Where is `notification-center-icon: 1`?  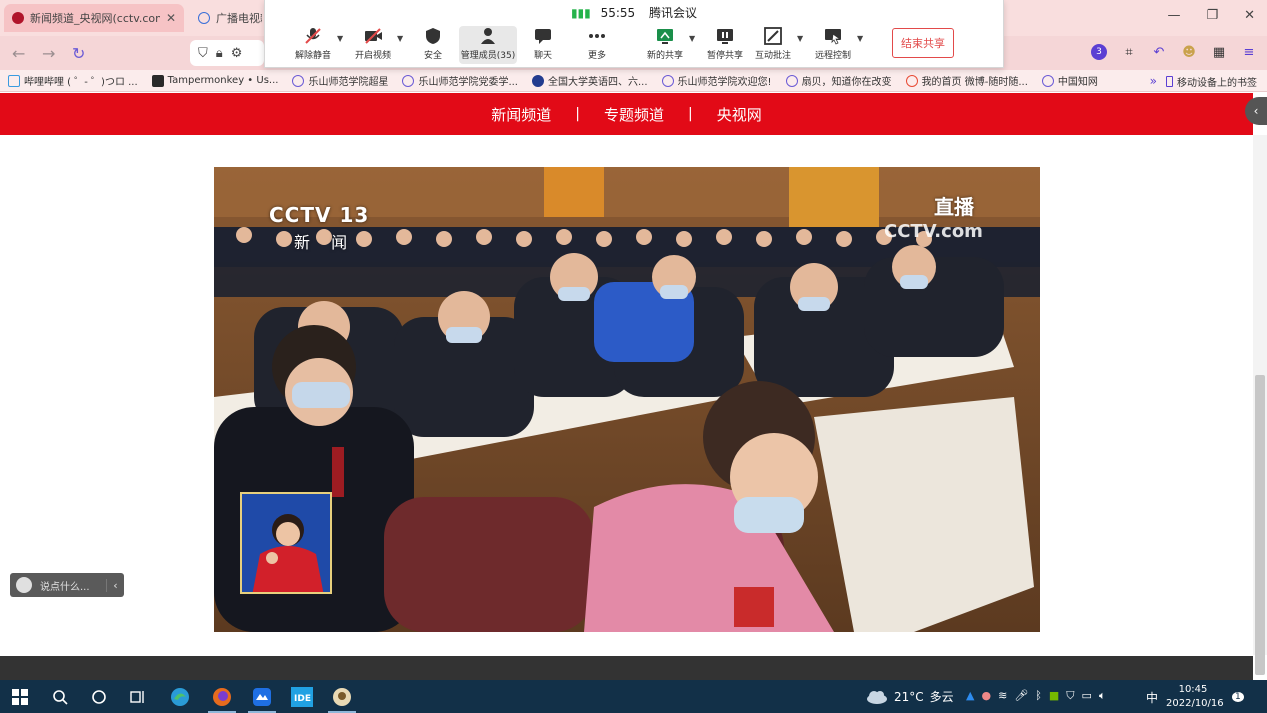 notification-center-icon: 1 is located at coordinates (1238, 695).